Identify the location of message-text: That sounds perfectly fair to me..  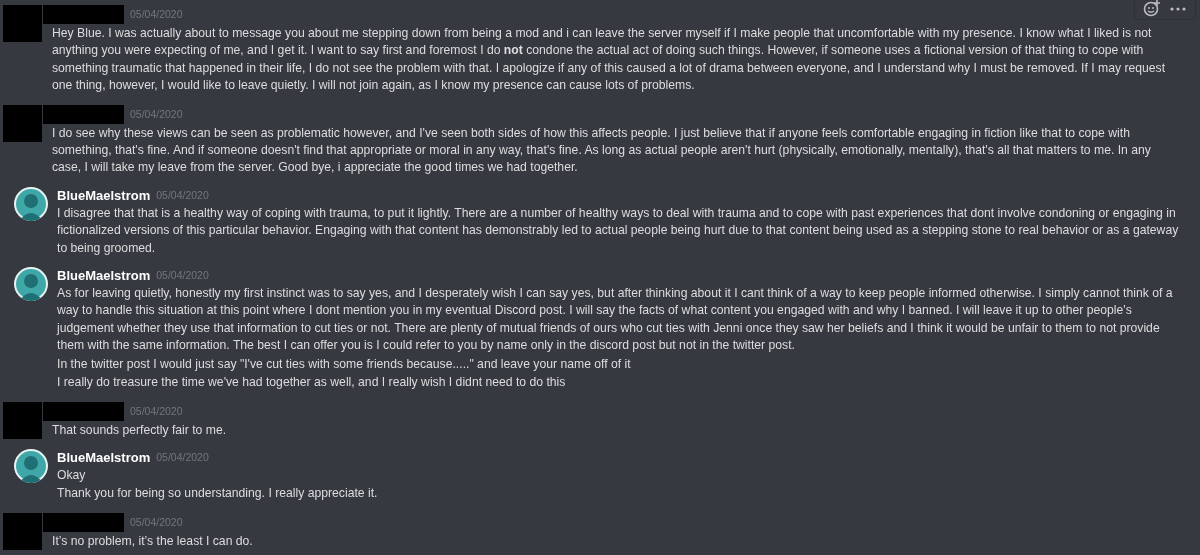
(140, 430).